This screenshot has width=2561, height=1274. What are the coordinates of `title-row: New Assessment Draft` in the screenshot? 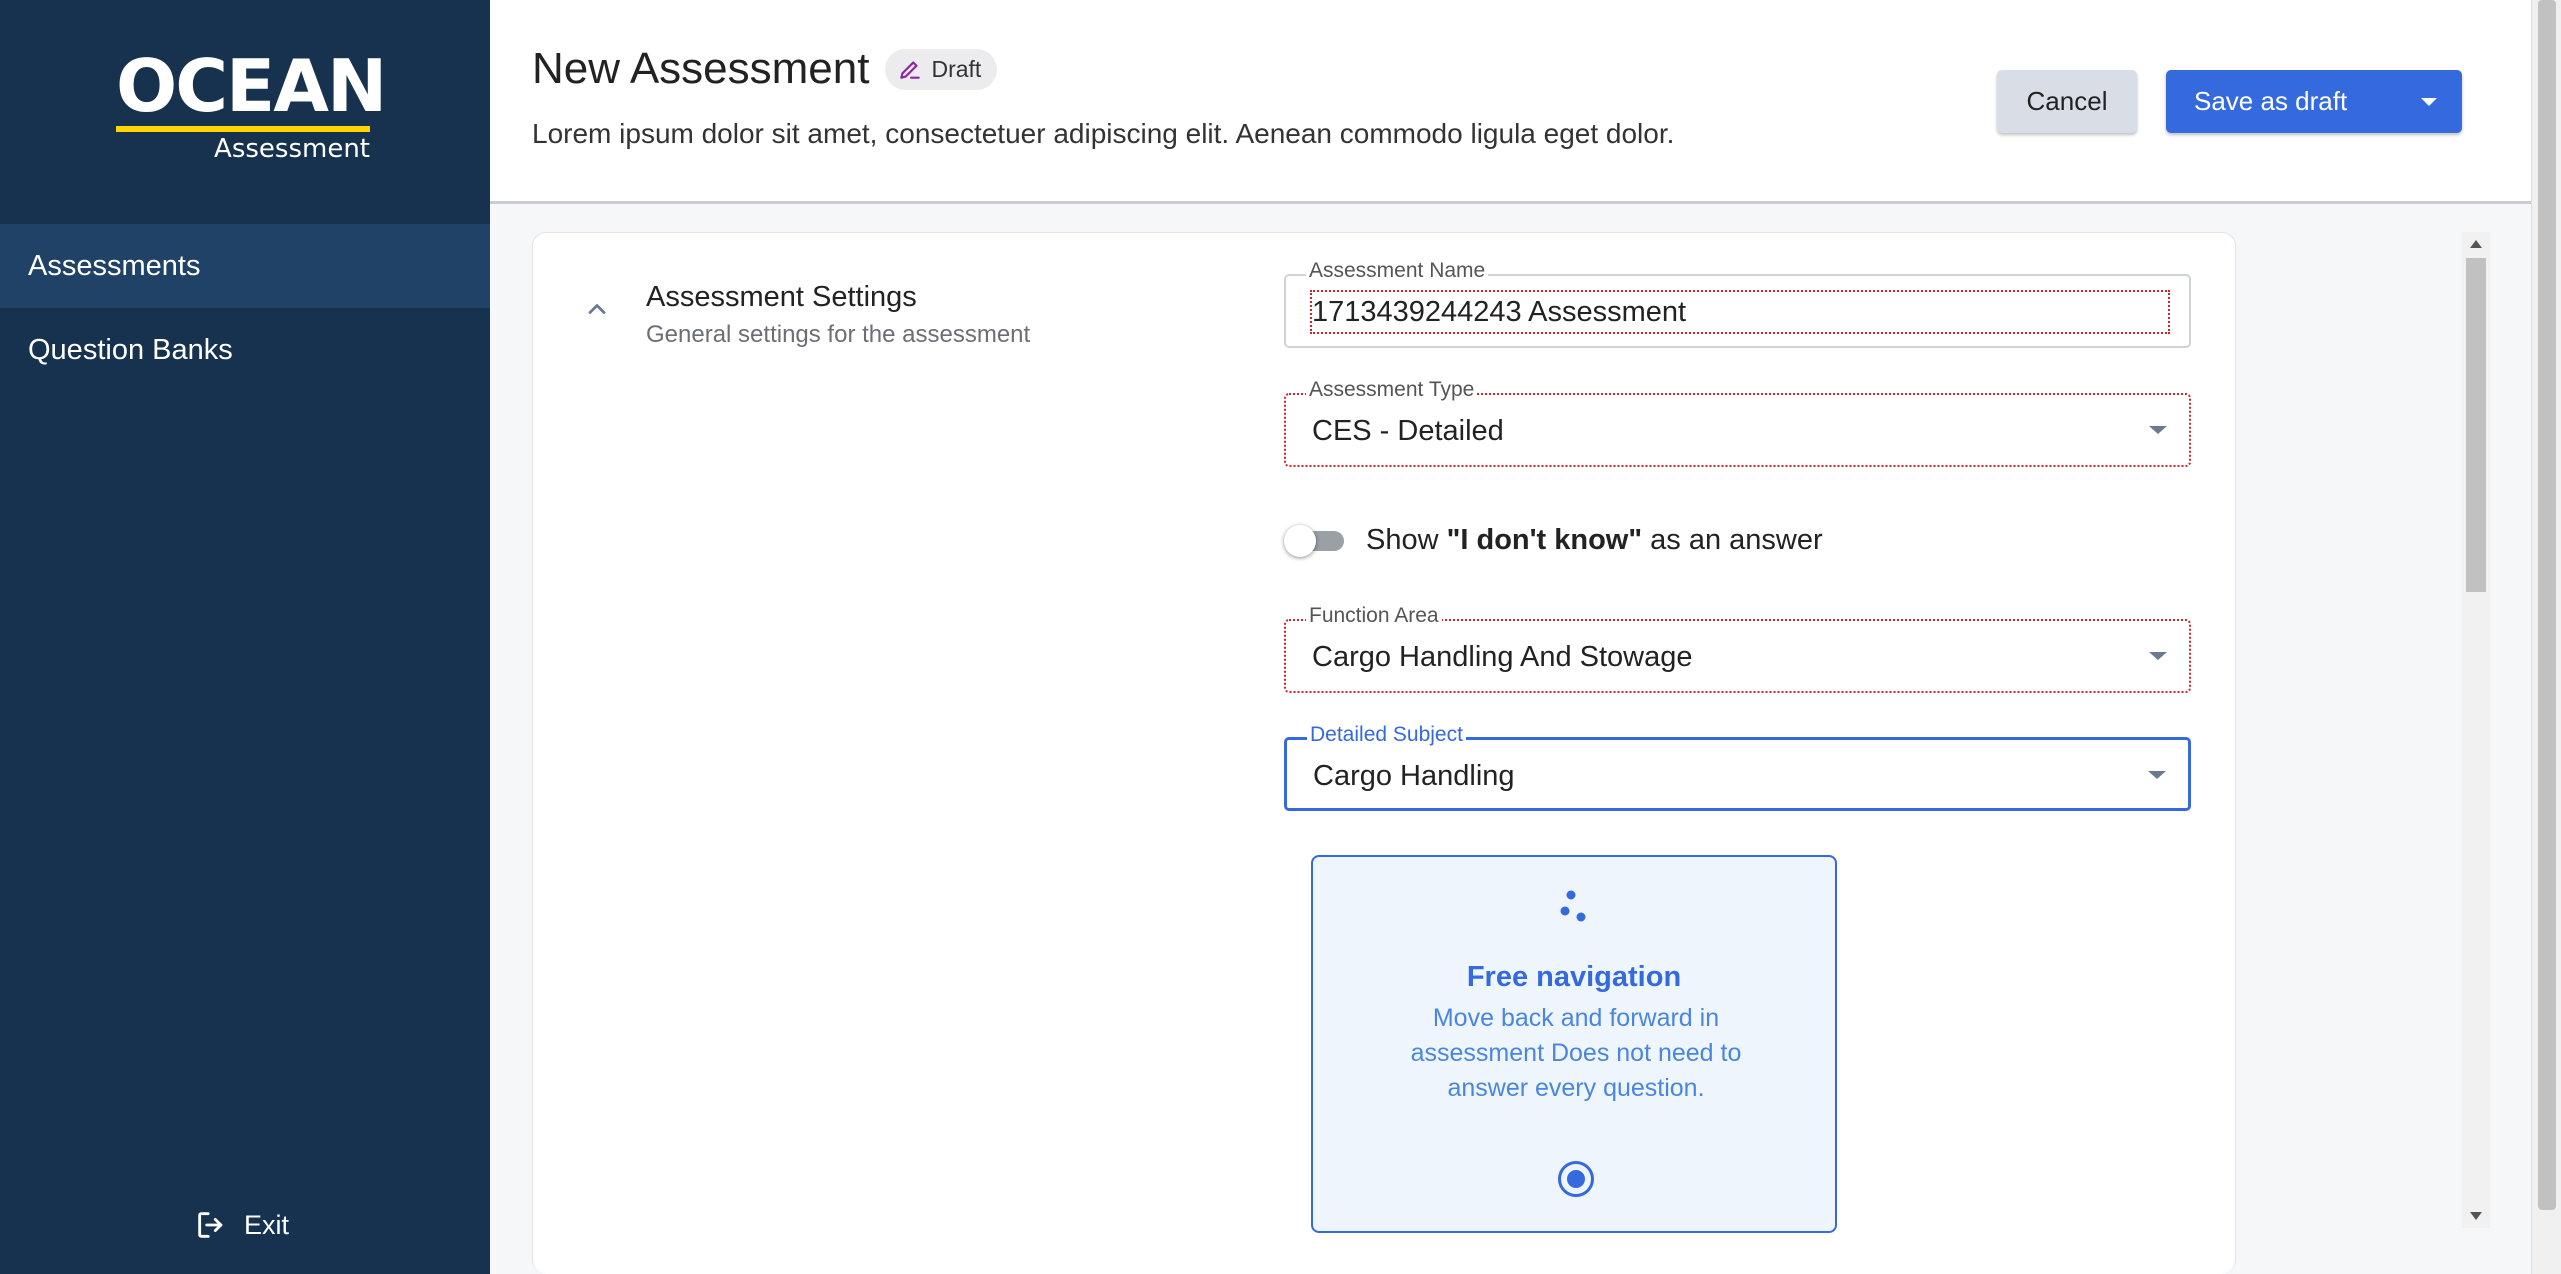 It's located at (765, 69).